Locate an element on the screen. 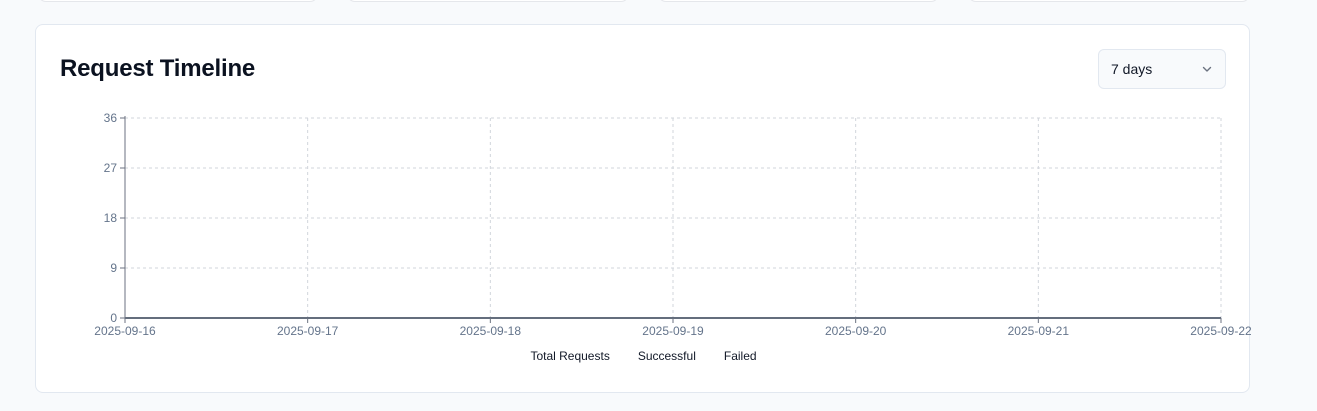  x-tick-label: 2025-09-22 is located at coordinates (1220, 331).